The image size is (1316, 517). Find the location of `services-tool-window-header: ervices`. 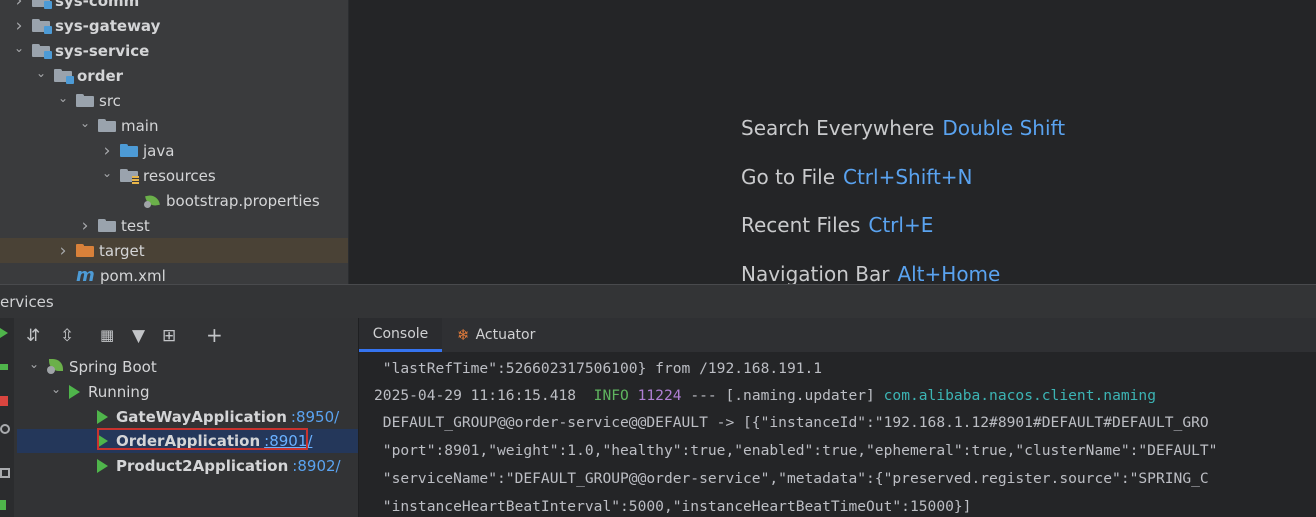

services-tool-window-header: ervices is located at coordinates (658, 301).